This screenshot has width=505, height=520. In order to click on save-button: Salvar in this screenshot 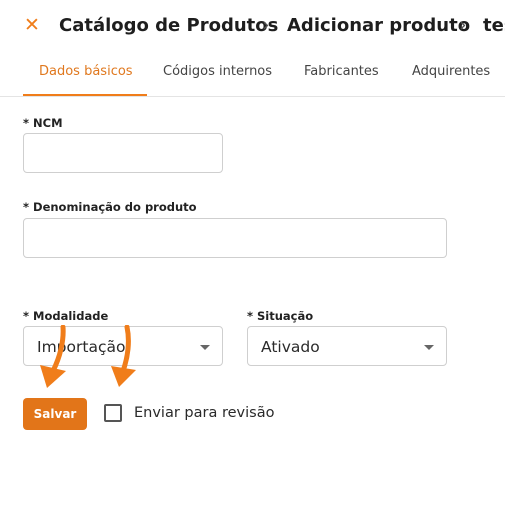, I will do `click(55, 414)`.